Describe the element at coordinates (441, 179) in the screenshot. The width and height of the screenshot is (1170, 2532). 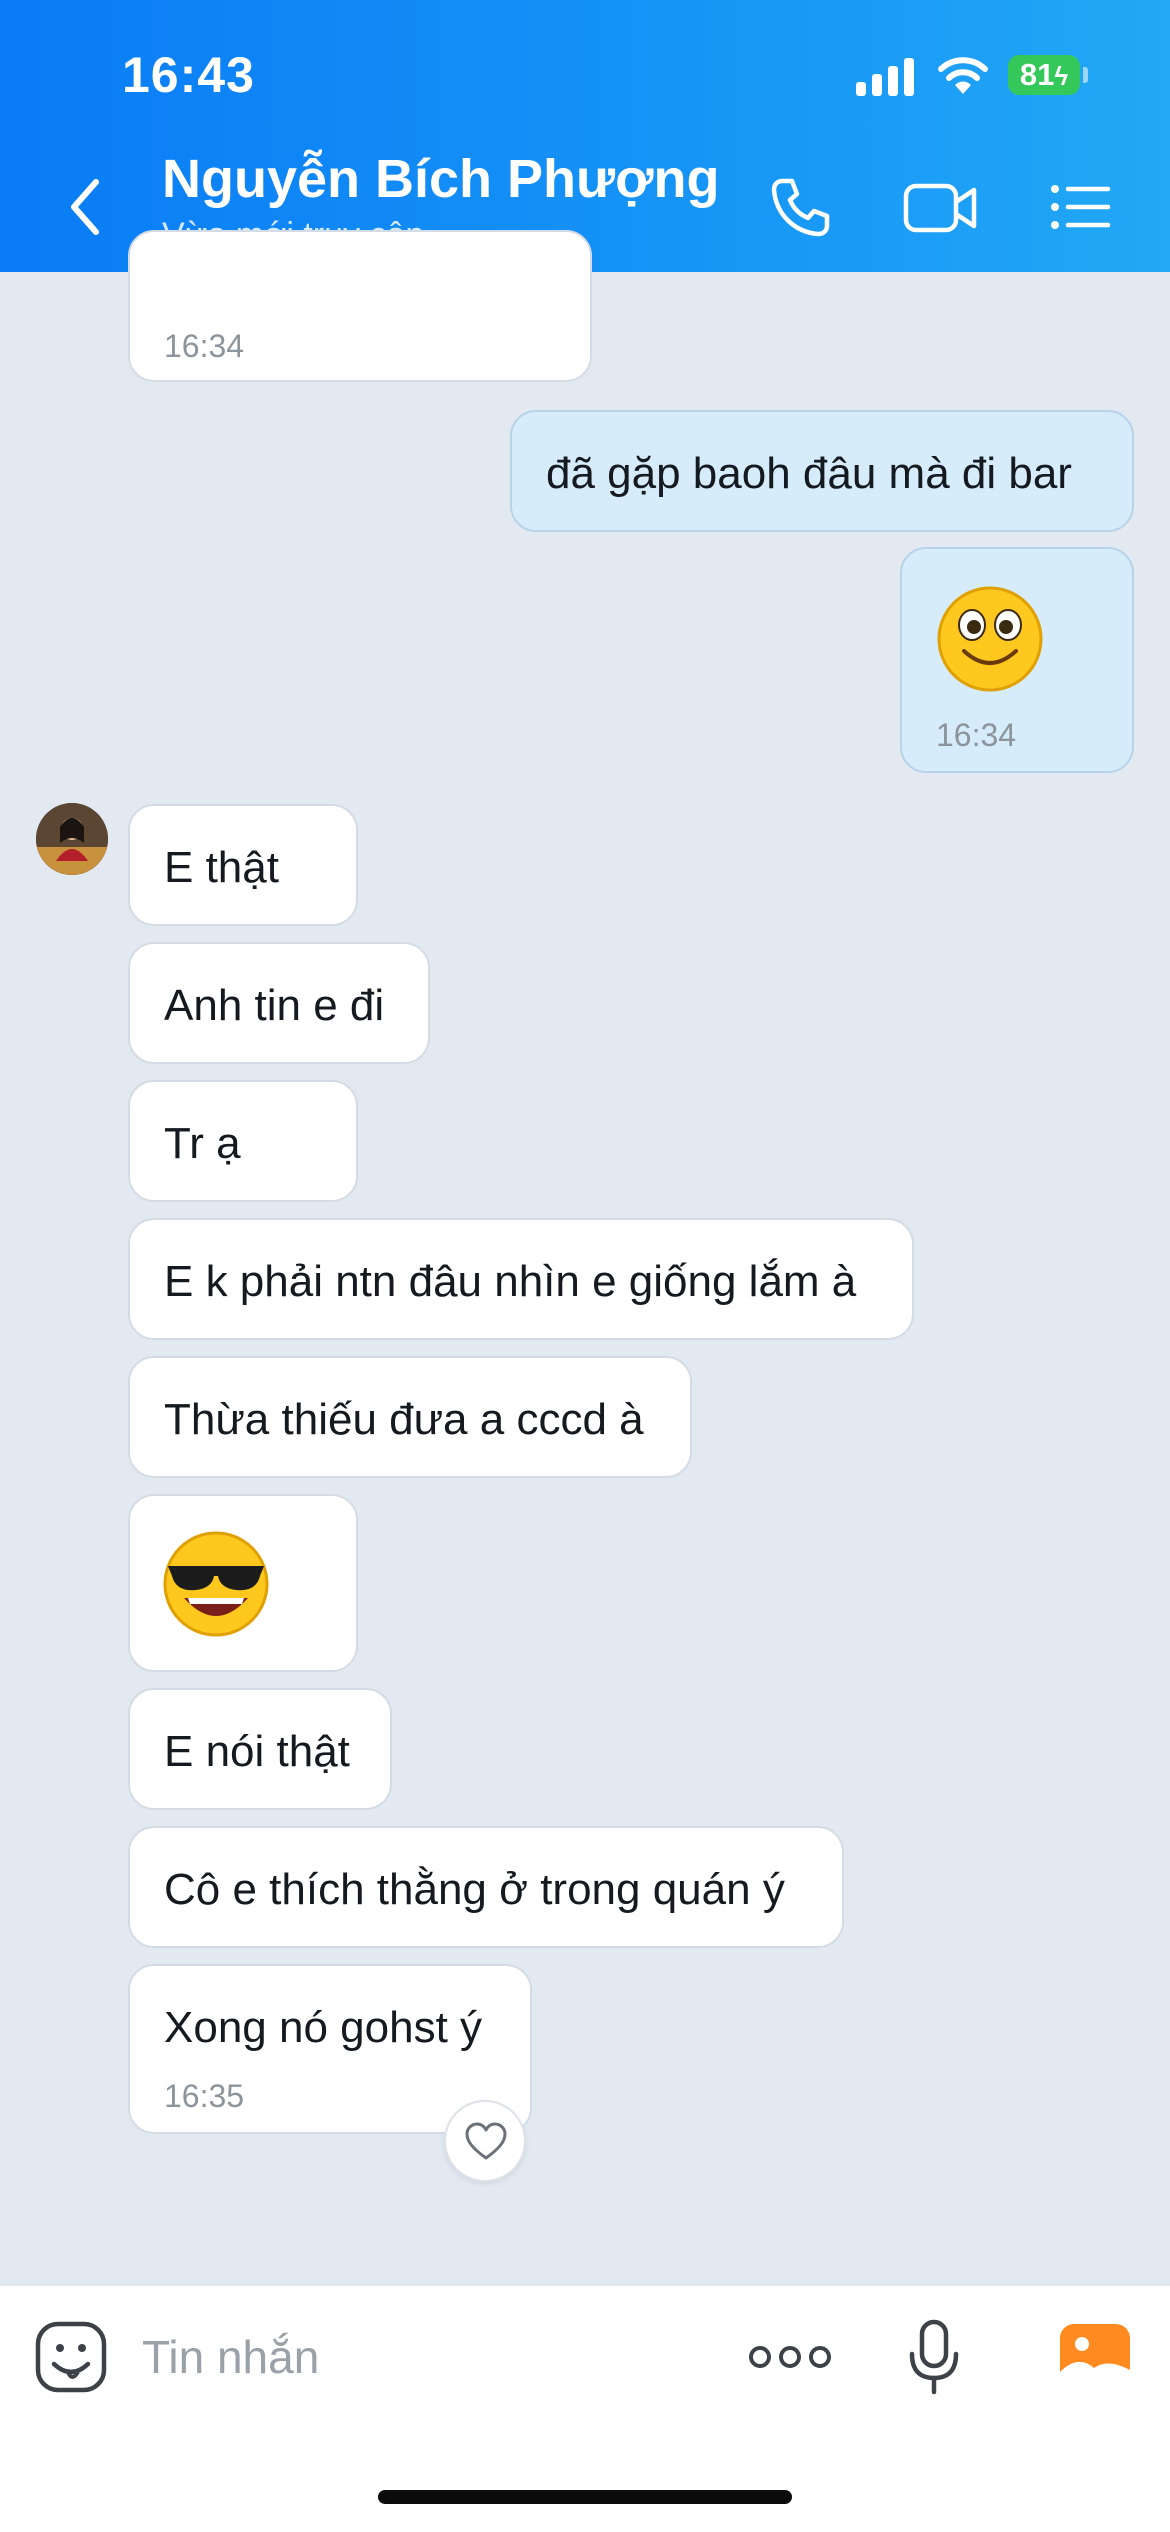
I see `contact-name: Nguyễn Bích Phượng` at that location.